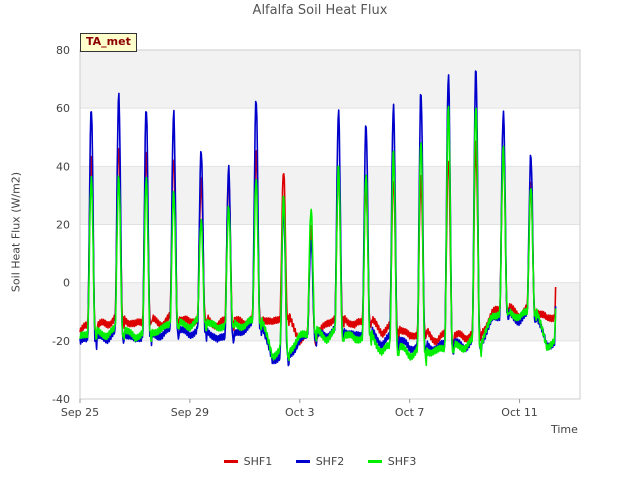 The image size is (640, 480). I want to click on y-tick-label: 80, so click(63, 50).